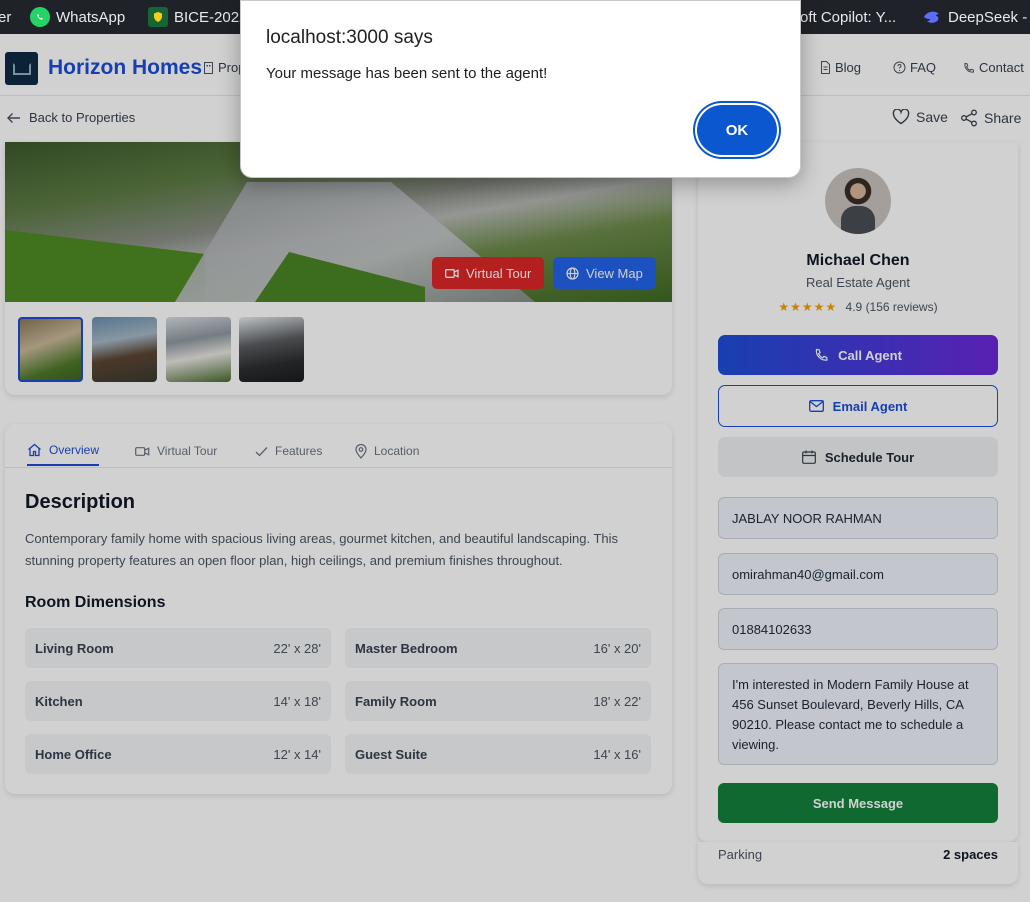  I want to click on bookmark-deepseek: DeepSeek -, so click(974, 17).